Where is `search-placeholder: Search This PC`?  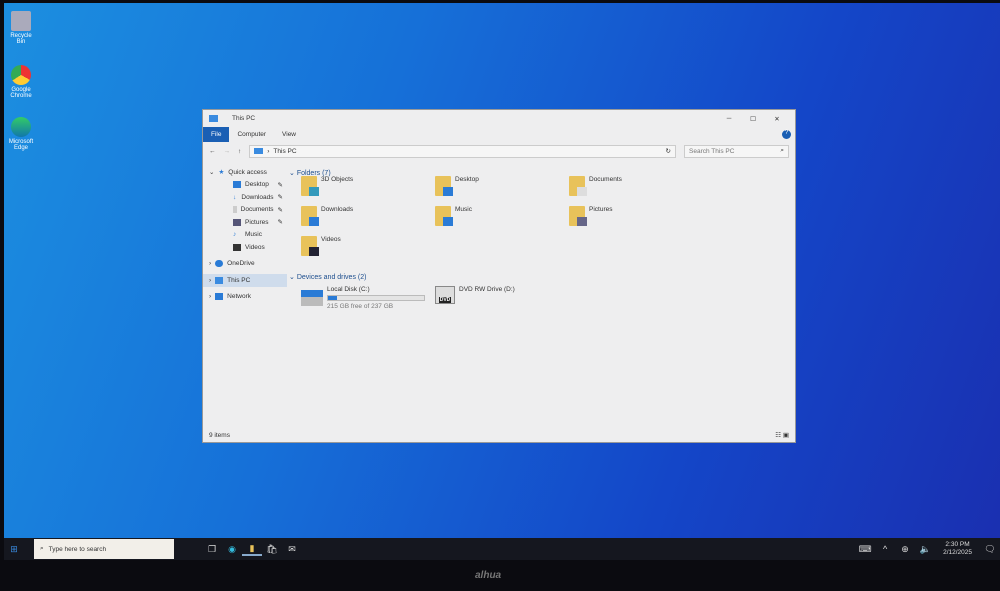
search-placeholder: Search This PC is located at coordinates (712, 151).